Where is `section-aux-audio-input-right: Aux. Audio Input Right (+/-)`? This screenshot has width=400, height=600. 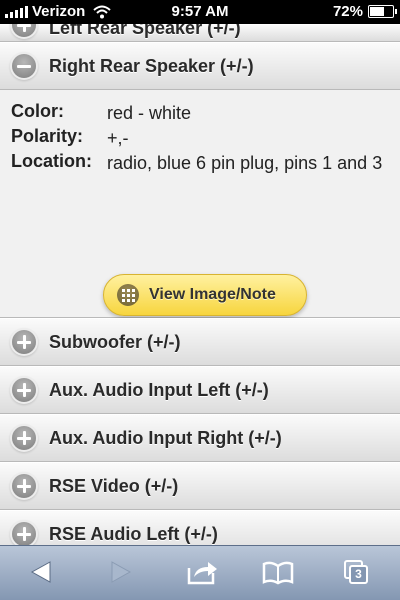
section-aux-audio-input-right: Aux. Audio Input Right (+/-) is located at coordinates (200, 438).